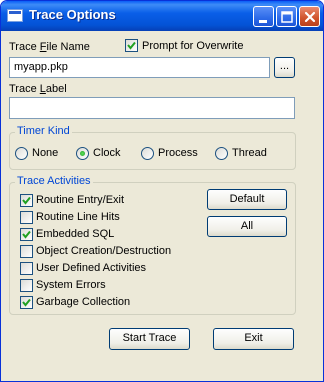 Image resolution: width=324 pixels, height=382 pixels. What do you see at coordinates (247, 226) in the screenshot?
I see `all-button: All` at bounding box center [247, 226].